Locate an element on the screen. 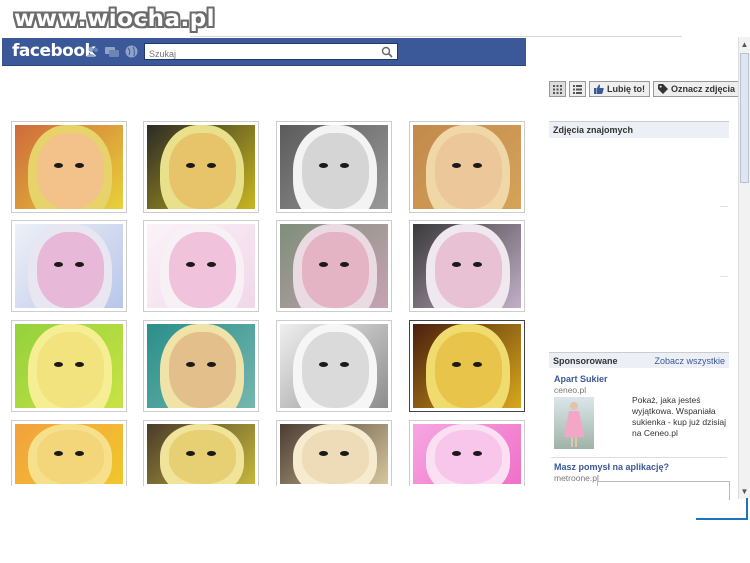  friends-photos-header: Zdjęcia znajomych is located at coordinates (639, 129).